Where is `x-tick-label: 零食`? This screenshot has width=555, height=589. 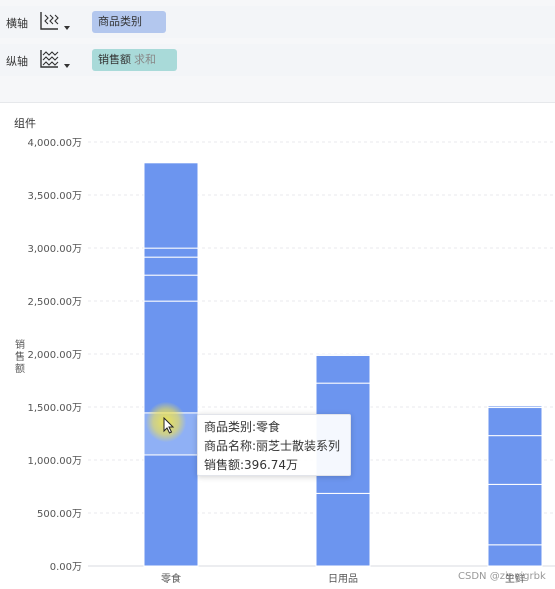 x-tick-label: 零食 is located at coordinates (171, 578).